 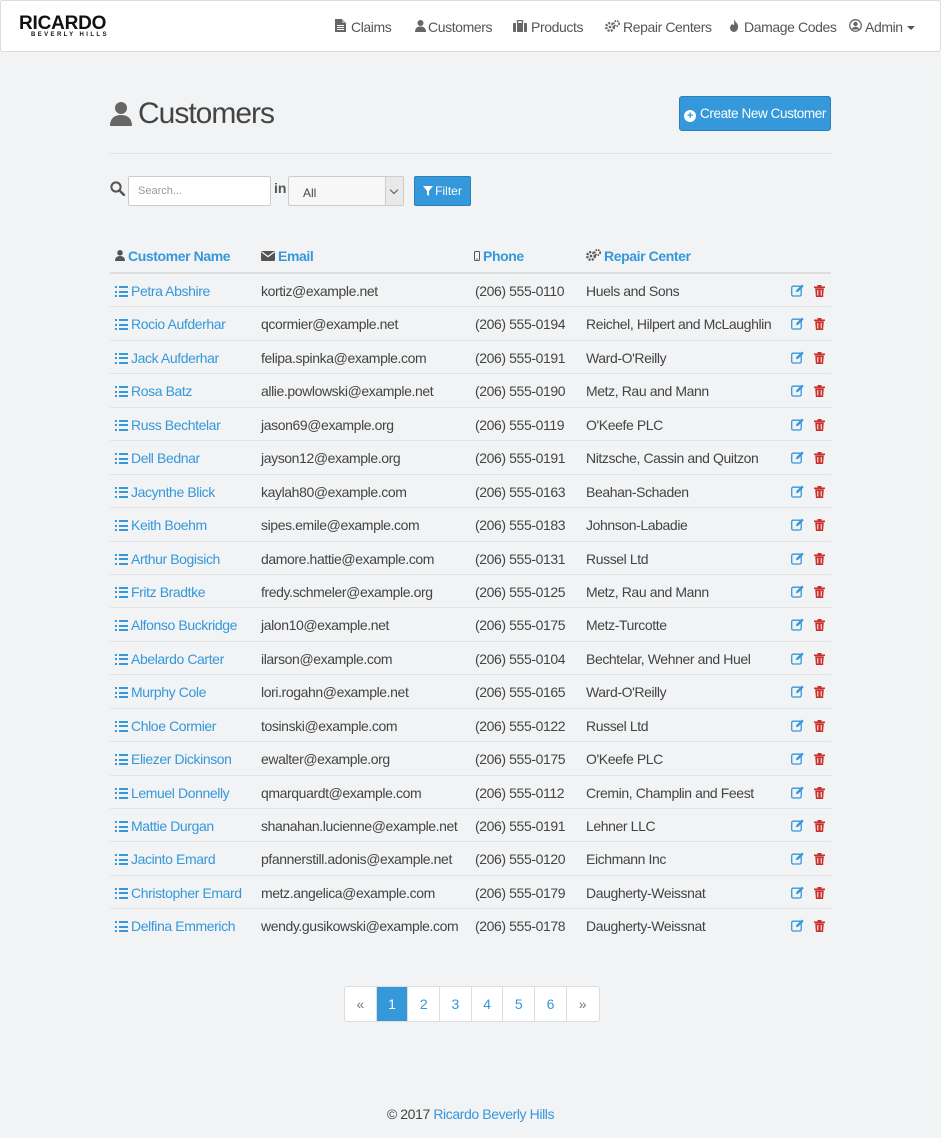 I want to click on briefcase-icon, so click(x=520, y=28).